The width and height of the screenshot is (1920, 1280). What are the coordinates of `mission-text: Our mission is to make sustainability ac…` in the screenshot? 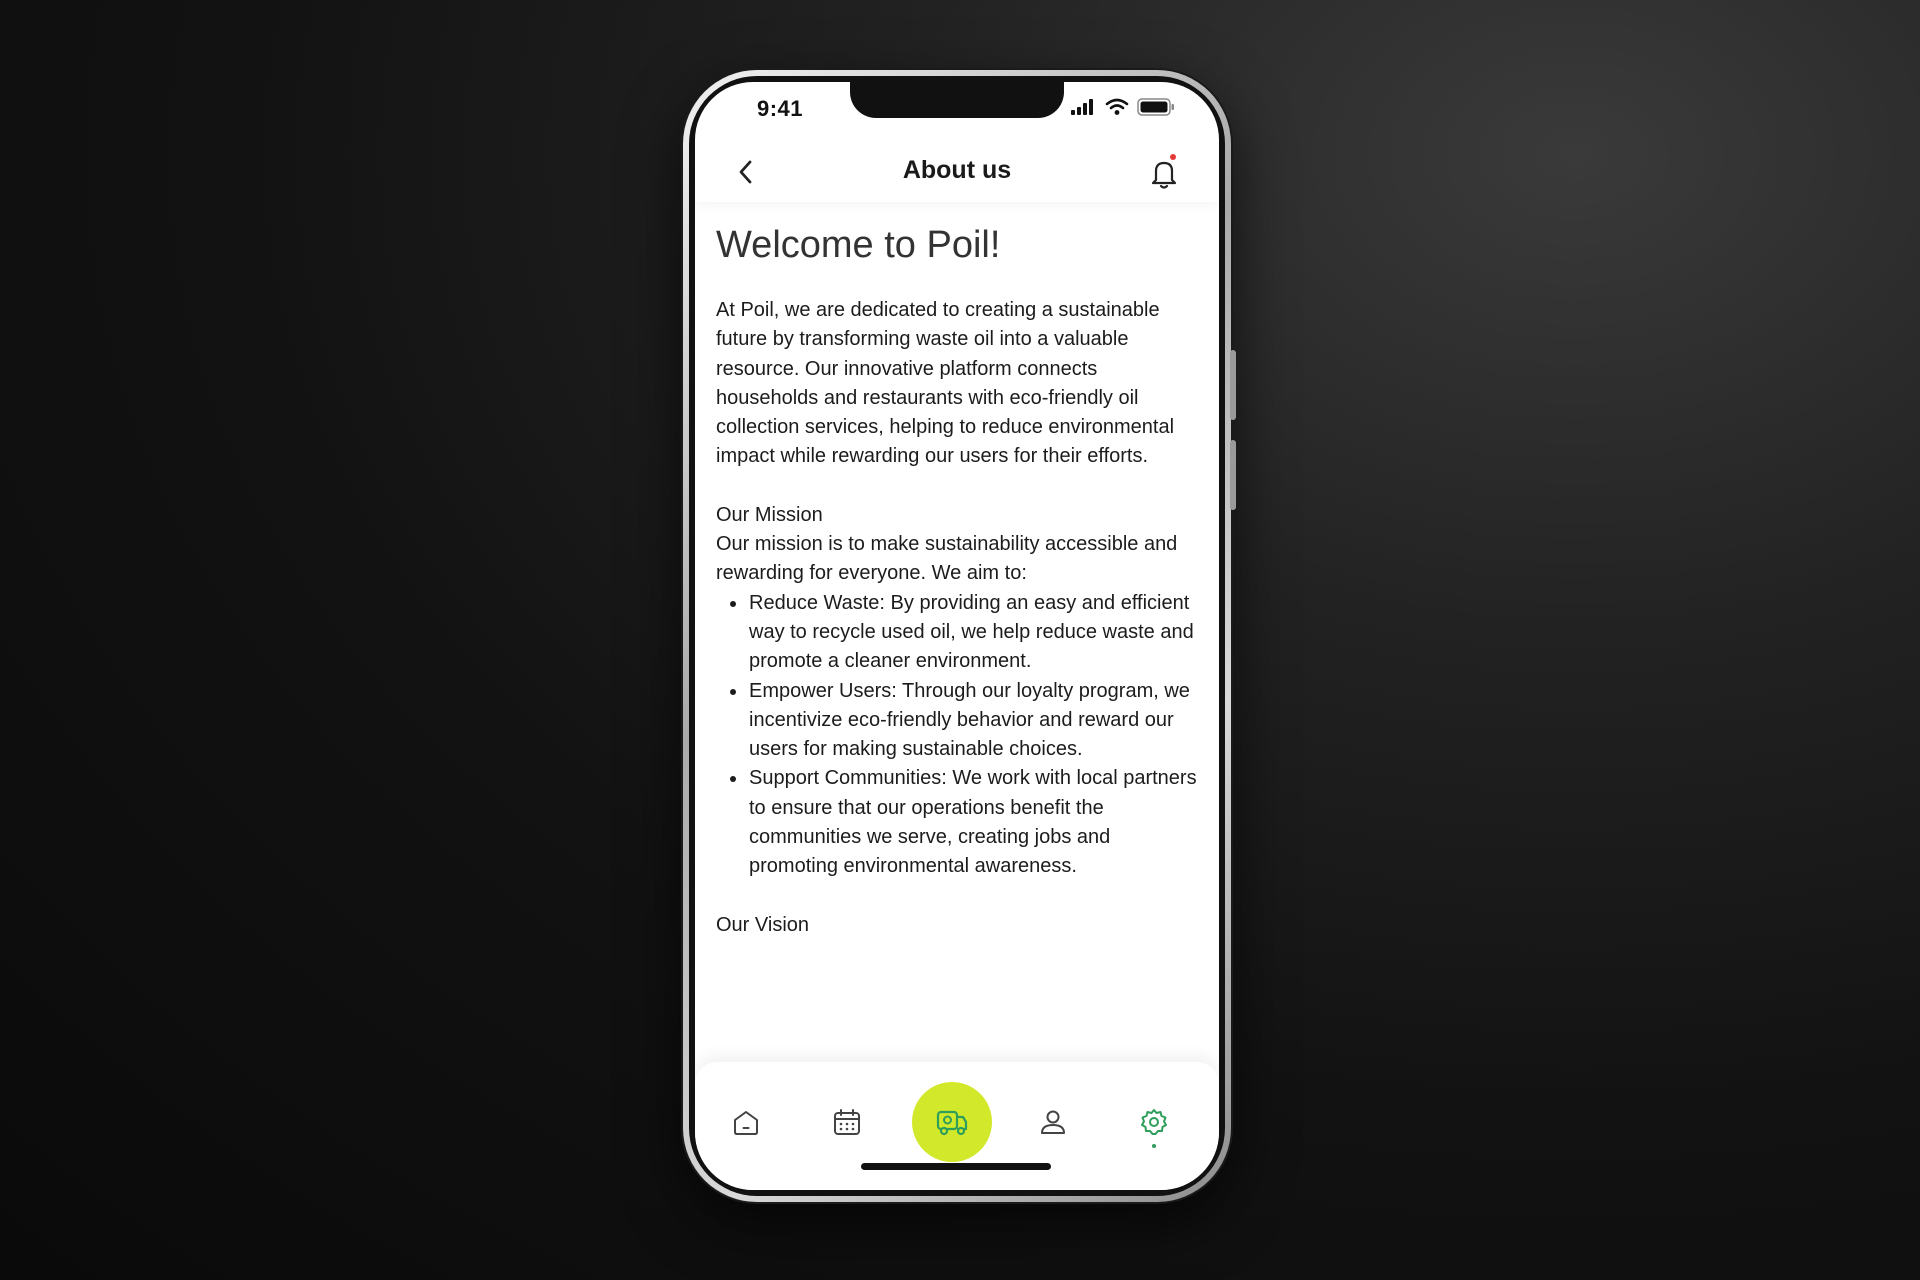 It's located at (947, 559).